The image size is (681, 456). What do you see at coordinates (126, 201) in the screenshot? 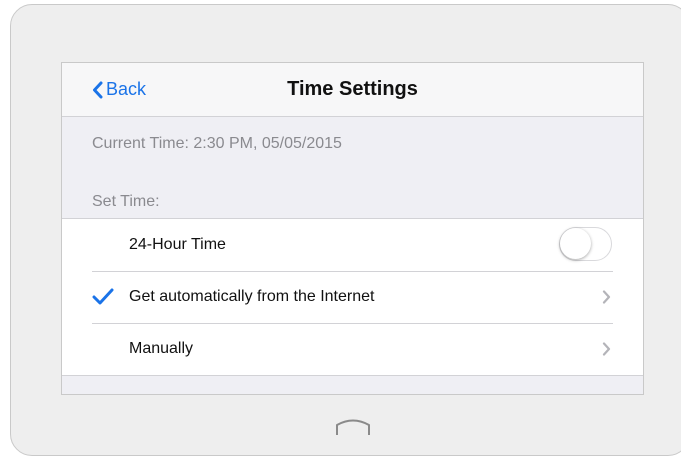
I see `set-time-header: Set Time:` at bounding box center [126, 201].